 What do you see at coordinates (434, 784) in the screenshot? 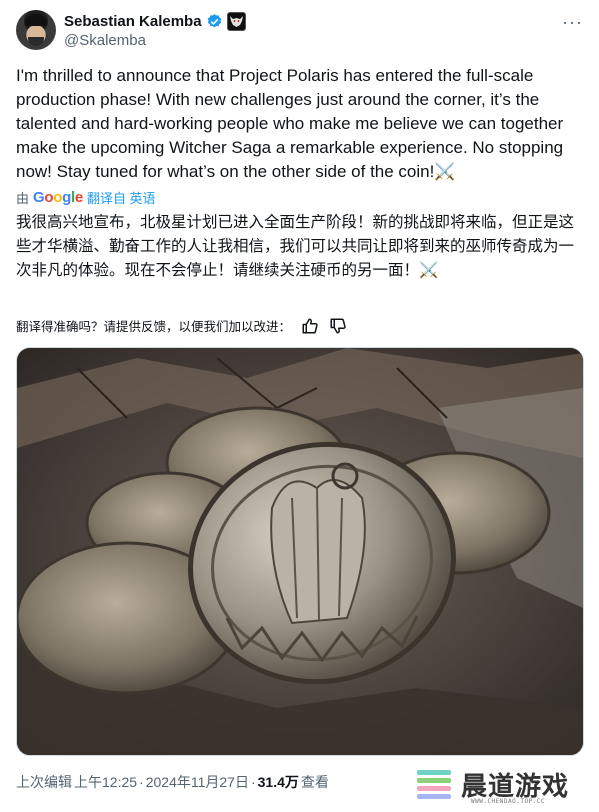
I see `watermark-logo-icon` at bounding box center [434, 784].